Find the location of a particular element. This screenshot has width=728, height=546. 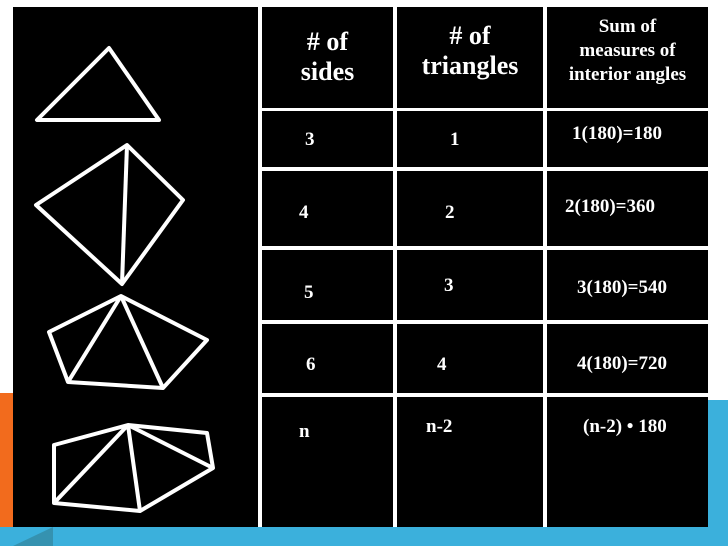

table-row-cell: n-2 is located at coordinates (470, 462).